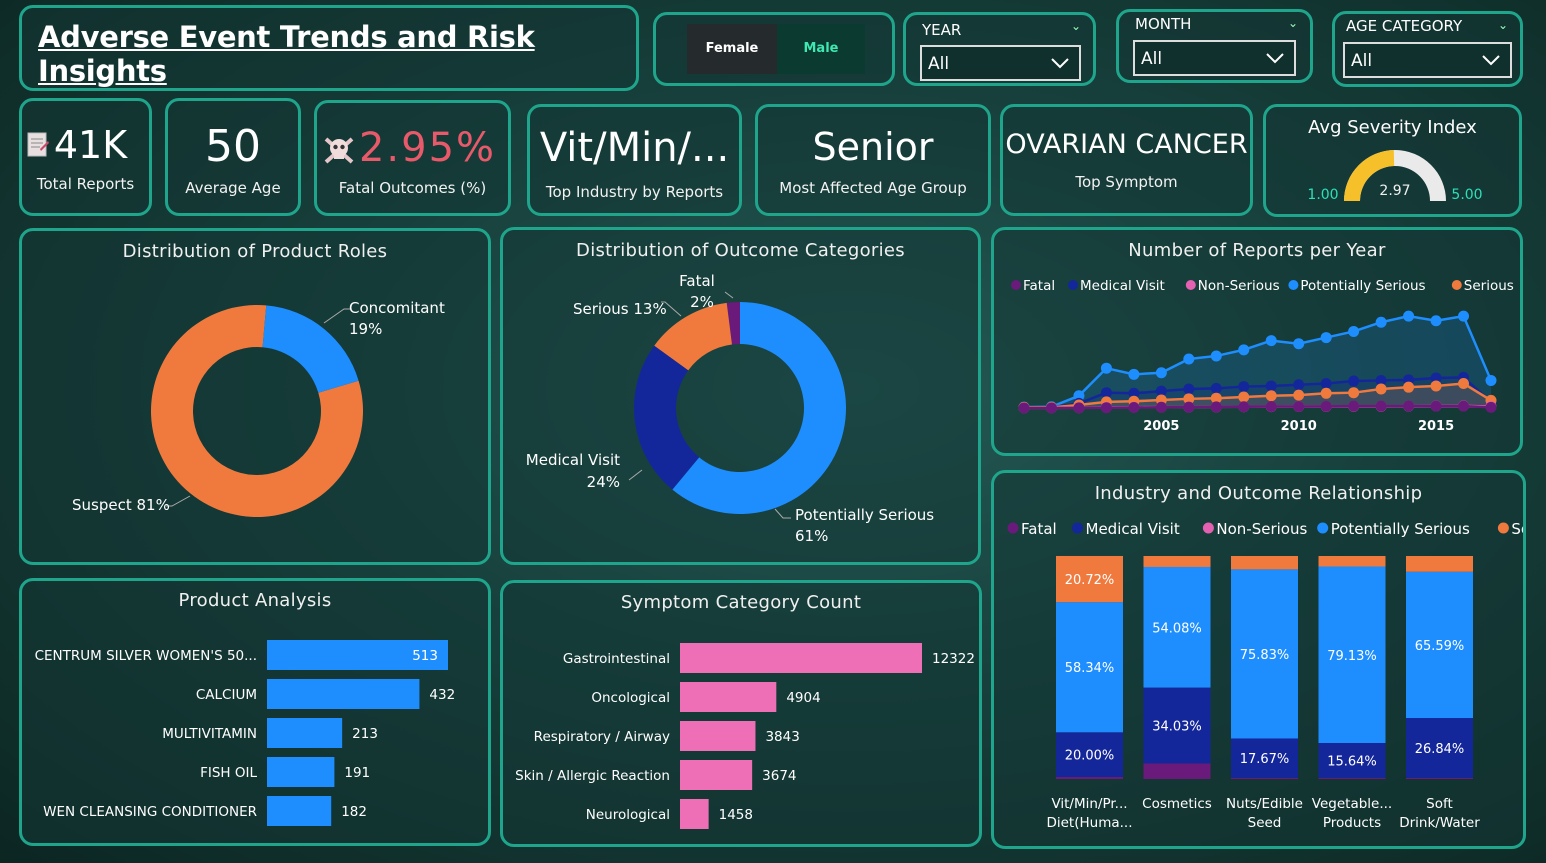 Image resolution: width=1546 pixels, height=863 pixels. What do you see at coordinates (1060, 63) in the screenshot?
I see `chevron-down-icon` at bounding box center [1060, 63].